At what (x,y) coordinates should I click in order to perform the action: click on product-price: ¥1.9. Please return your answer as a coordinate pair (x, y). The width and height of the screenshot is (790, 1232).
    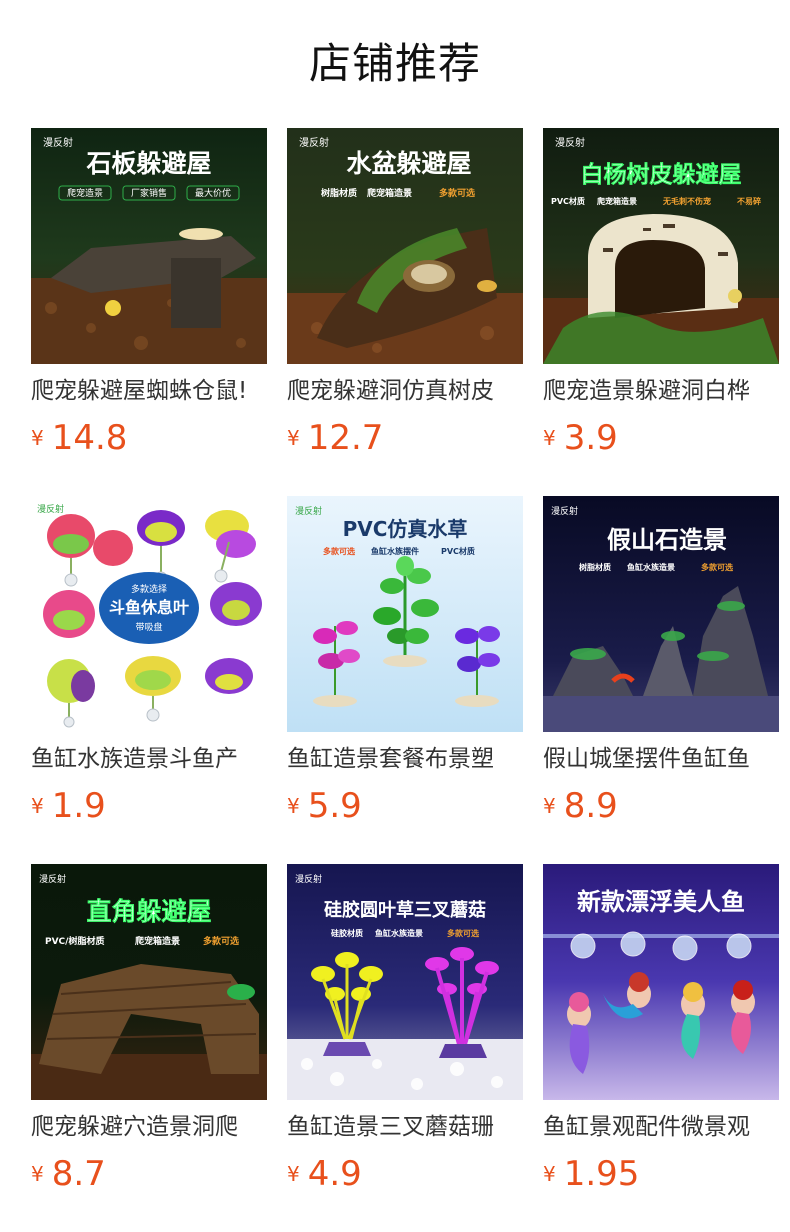
    Looking at the image, I should click on (68, 806).